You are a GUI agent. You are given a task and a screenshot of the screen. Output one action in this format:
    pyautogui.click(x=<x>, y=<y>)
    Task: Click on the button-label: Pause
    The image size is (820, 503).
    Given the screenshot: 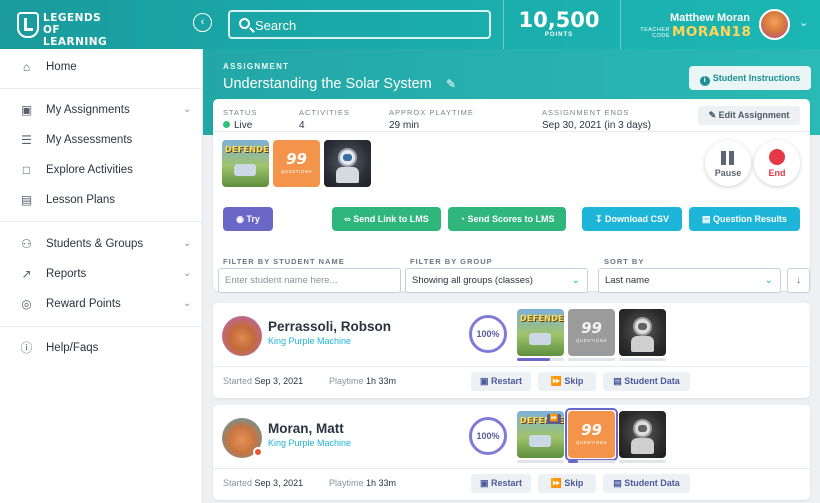 What is the action you would take?
    pyautogui.click(x=728, y=173)
    